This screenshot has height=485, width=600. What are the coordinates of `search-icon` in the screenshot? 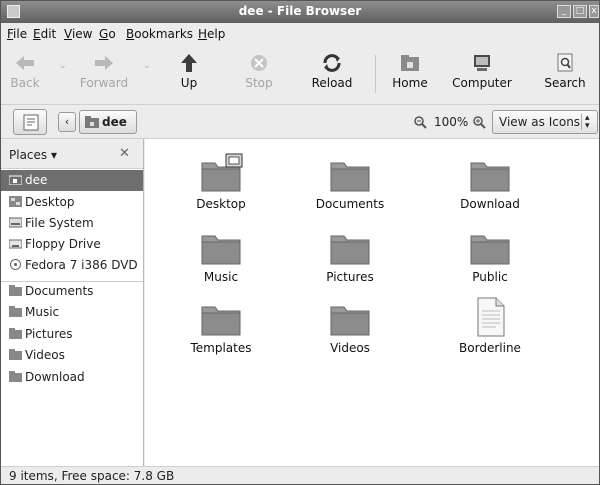 It's located at (565, 63).